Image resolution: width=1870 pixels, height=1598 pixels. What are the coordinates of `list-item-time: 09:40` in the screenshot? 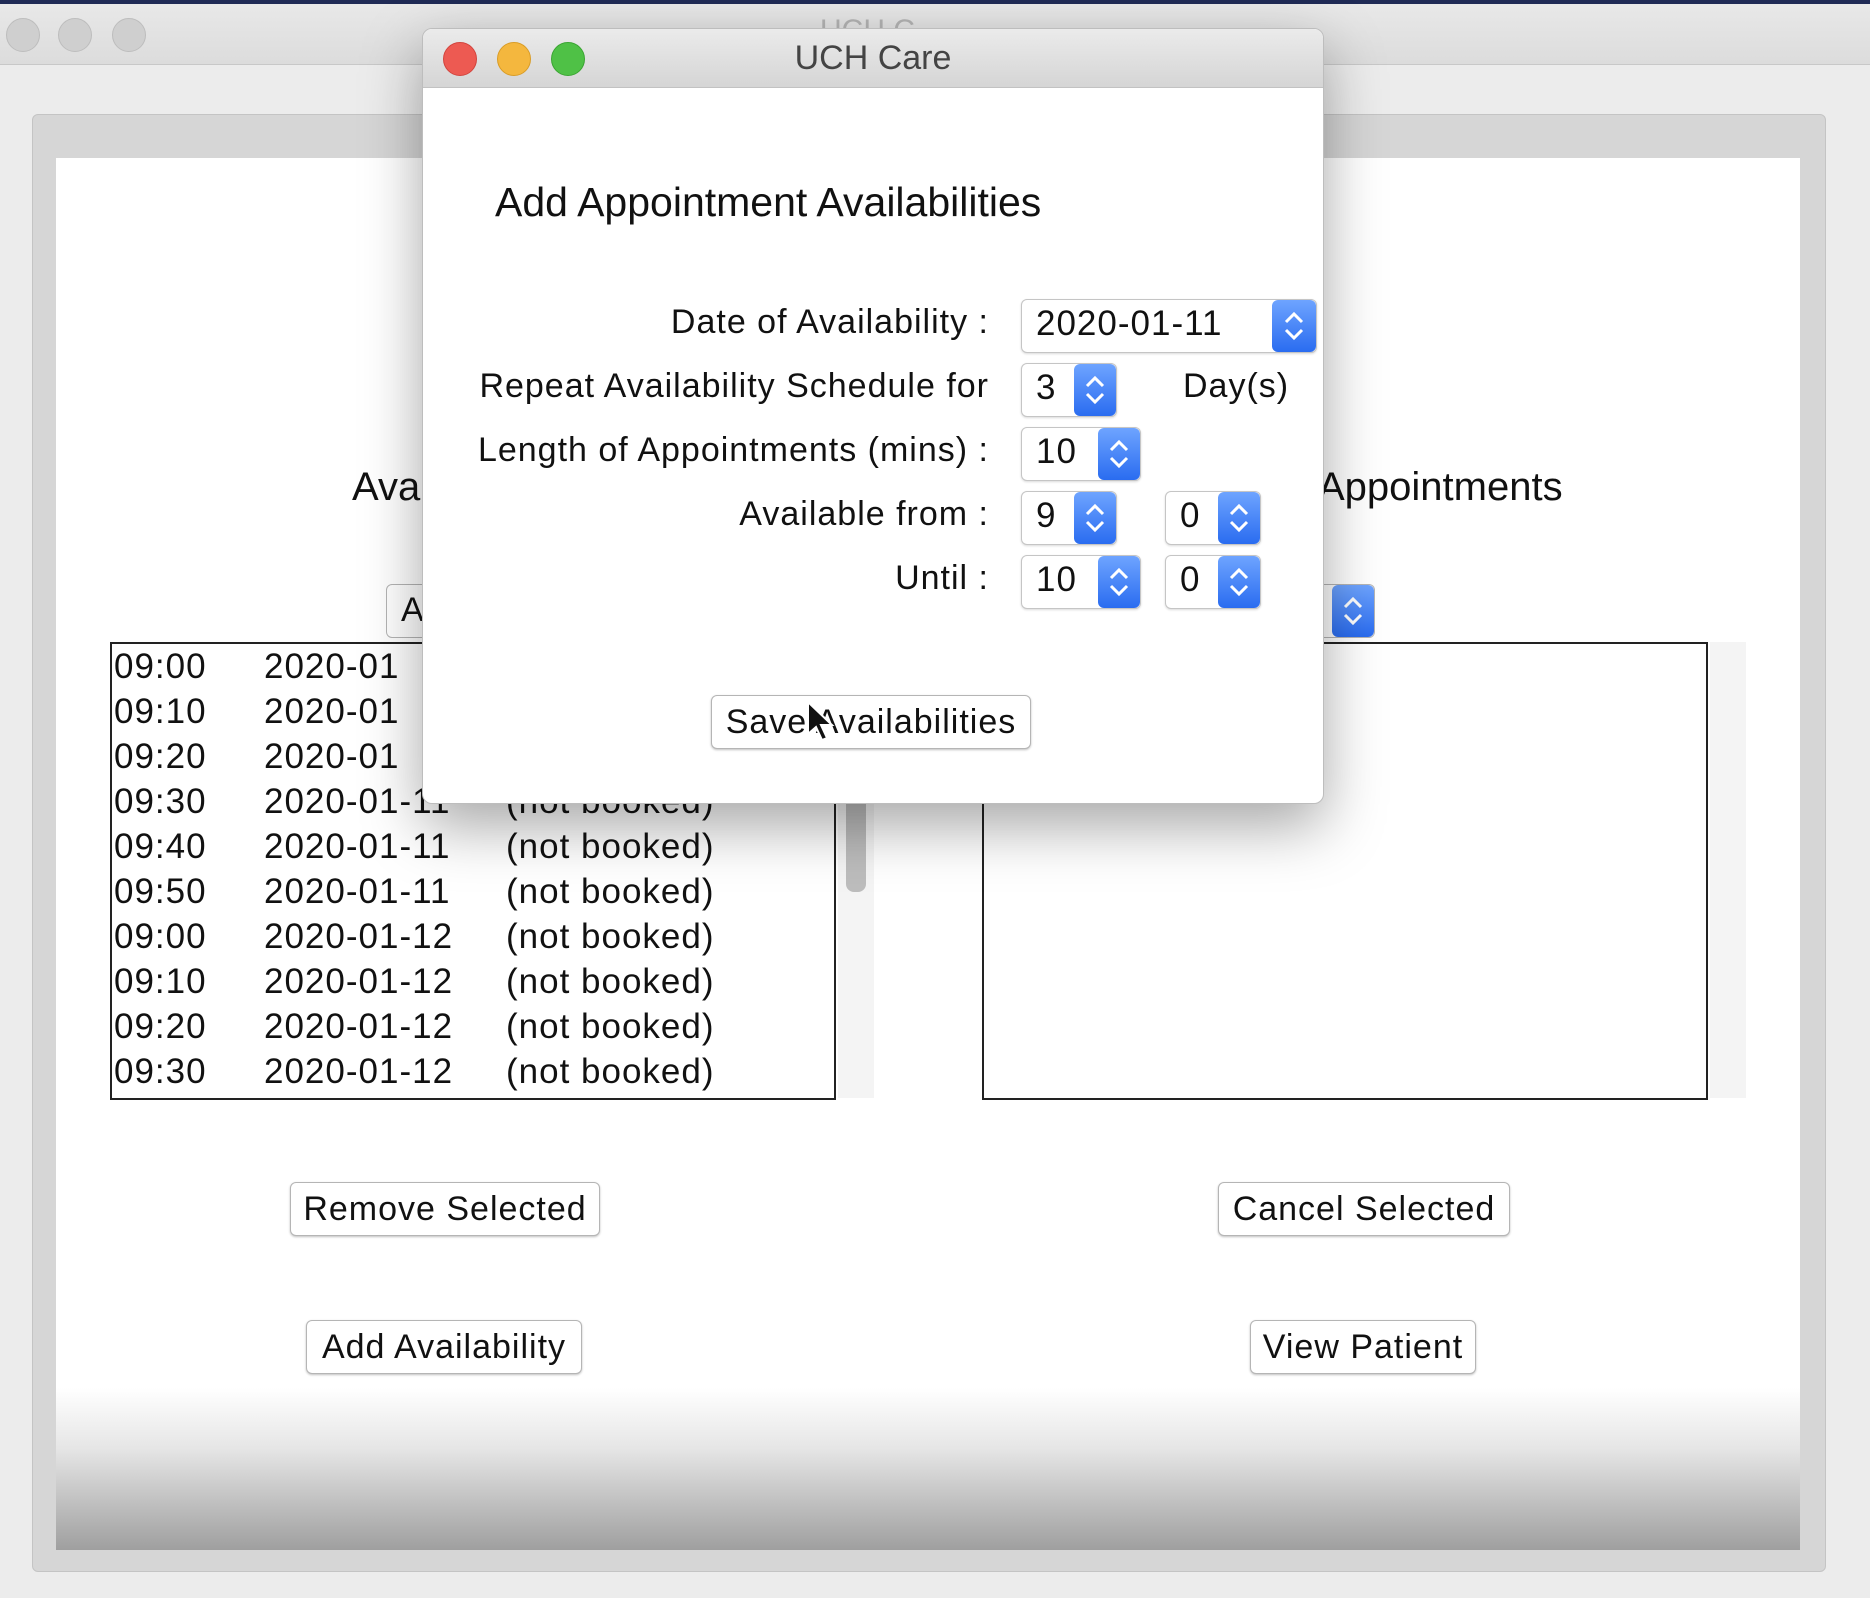 It's located at (160, 846).